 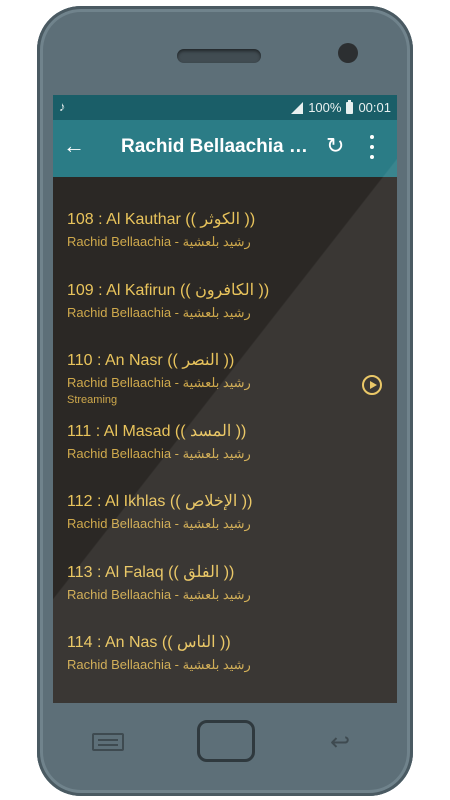 I want to click on clock: 00:01, so click(x=374, y=107).